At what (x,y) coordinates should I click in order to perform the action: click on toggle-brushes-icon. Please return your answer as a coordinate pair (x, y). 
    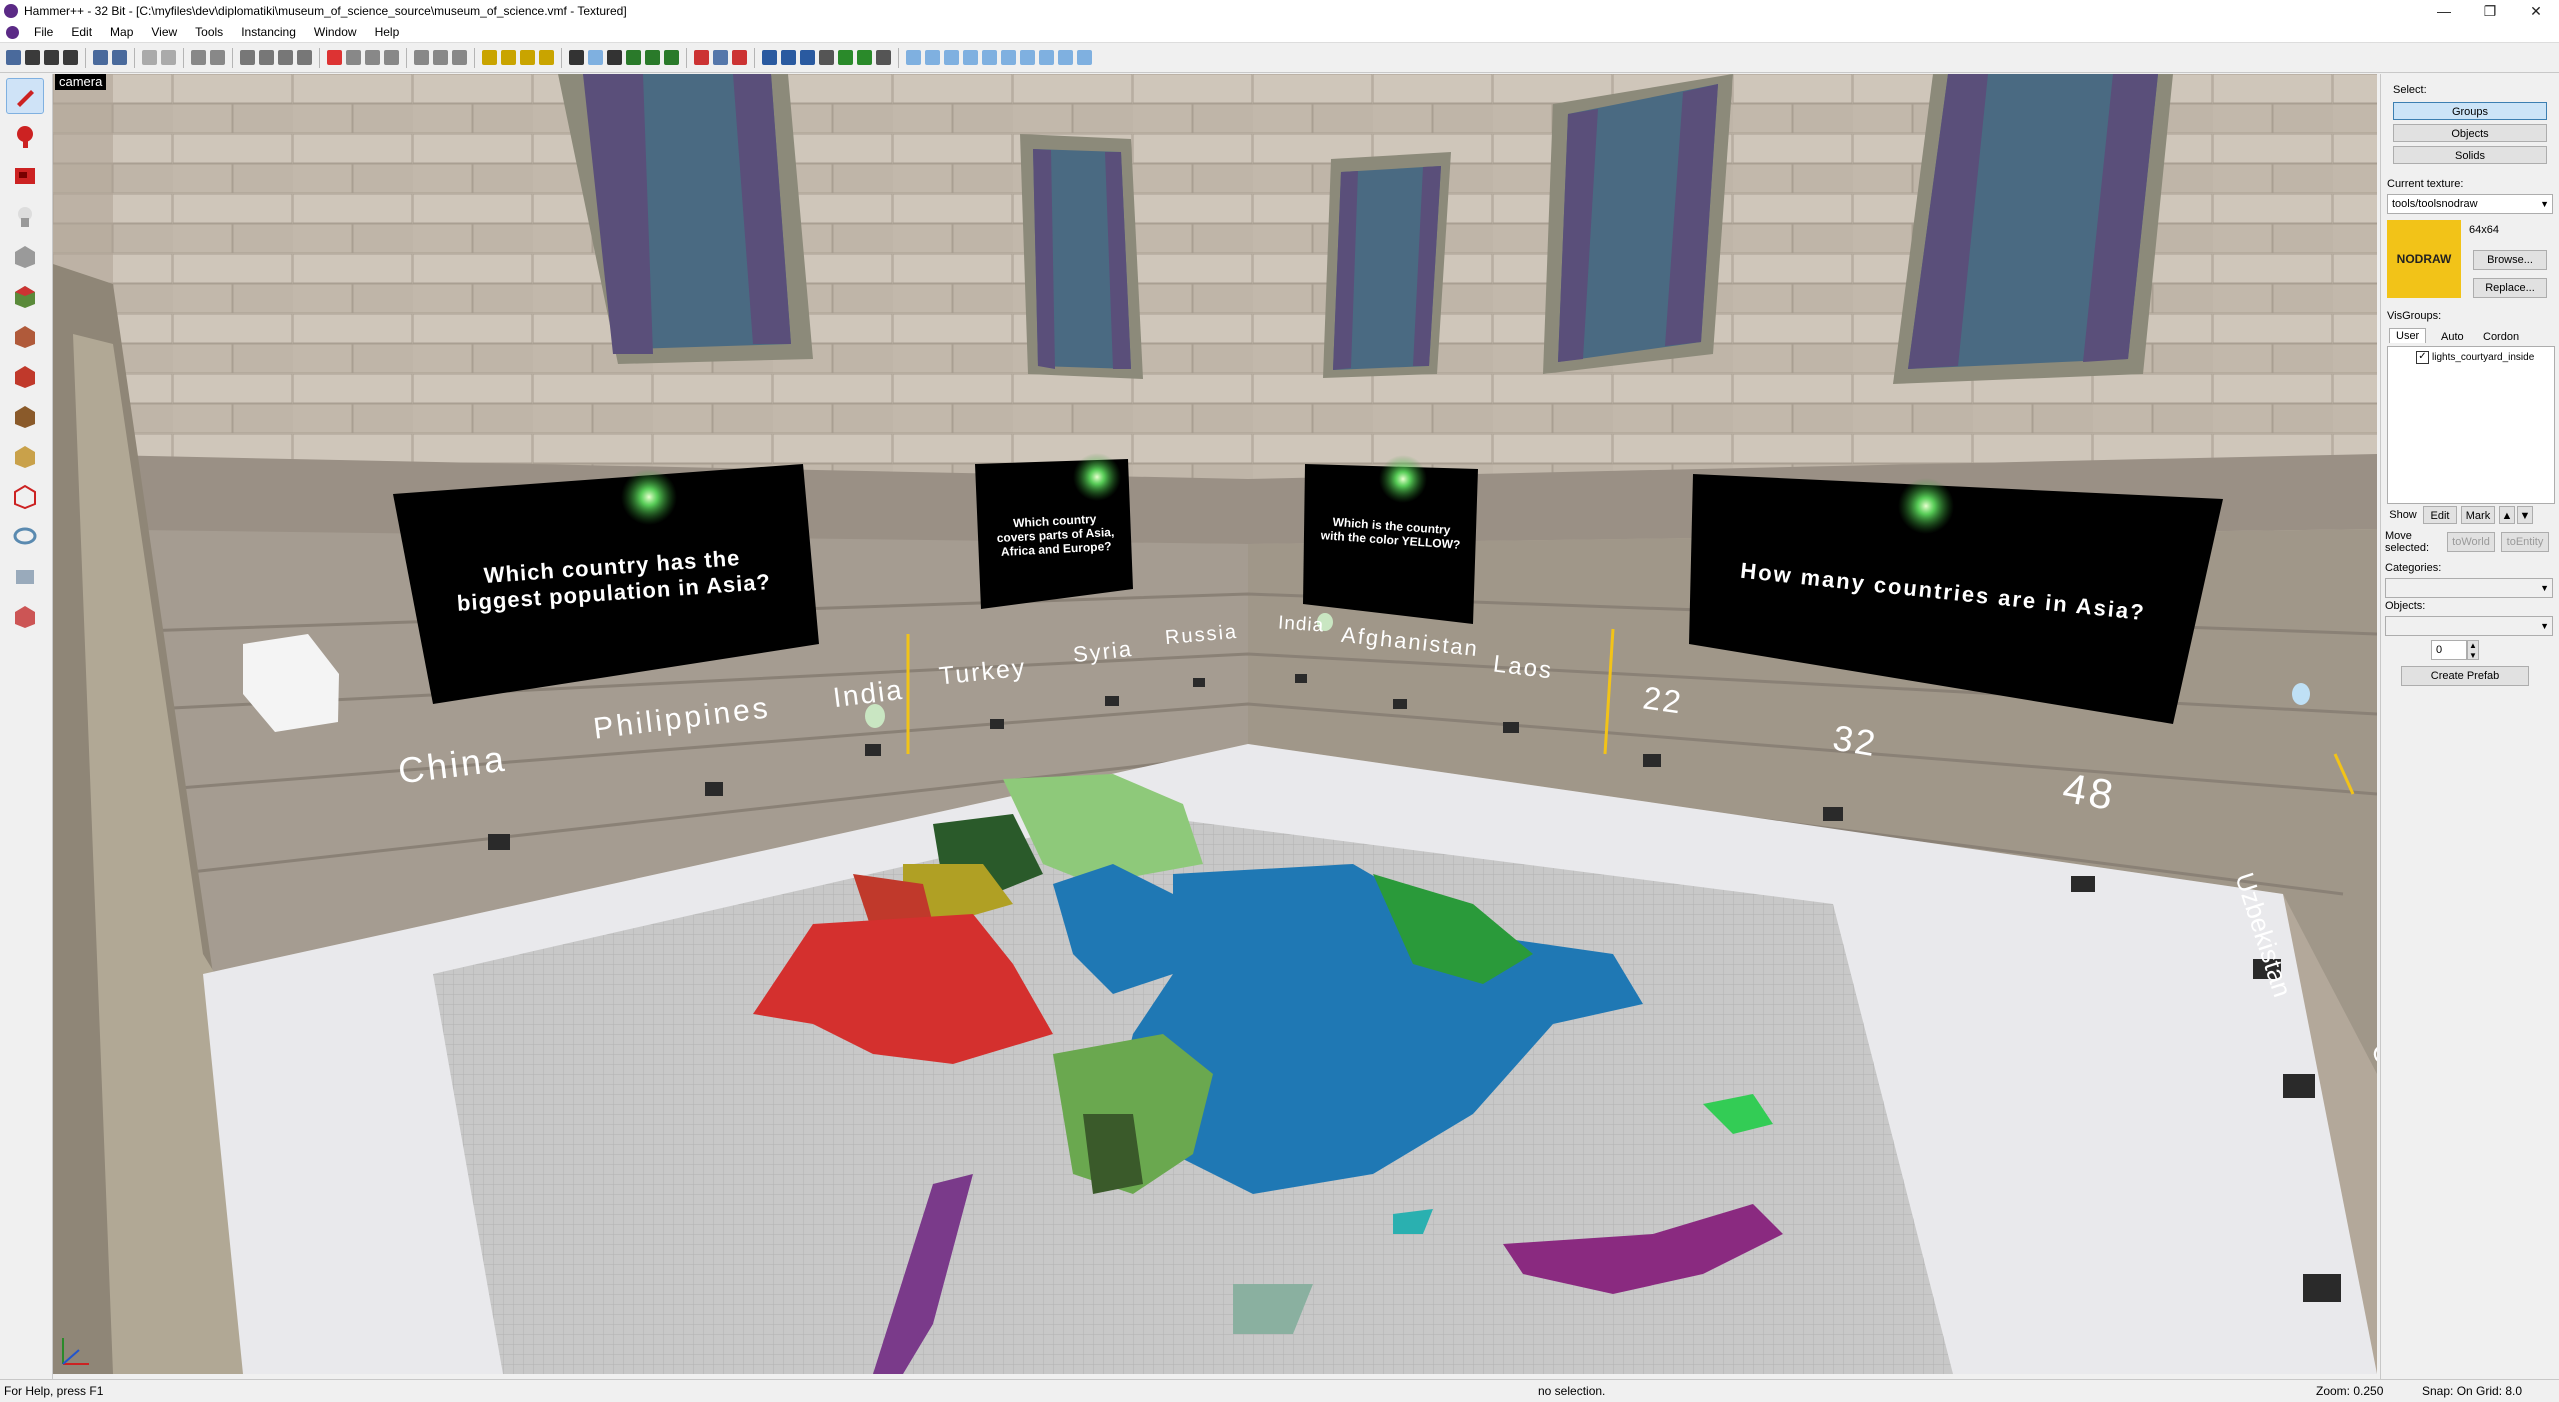
    Looking at the image, I should click on (527, 57).